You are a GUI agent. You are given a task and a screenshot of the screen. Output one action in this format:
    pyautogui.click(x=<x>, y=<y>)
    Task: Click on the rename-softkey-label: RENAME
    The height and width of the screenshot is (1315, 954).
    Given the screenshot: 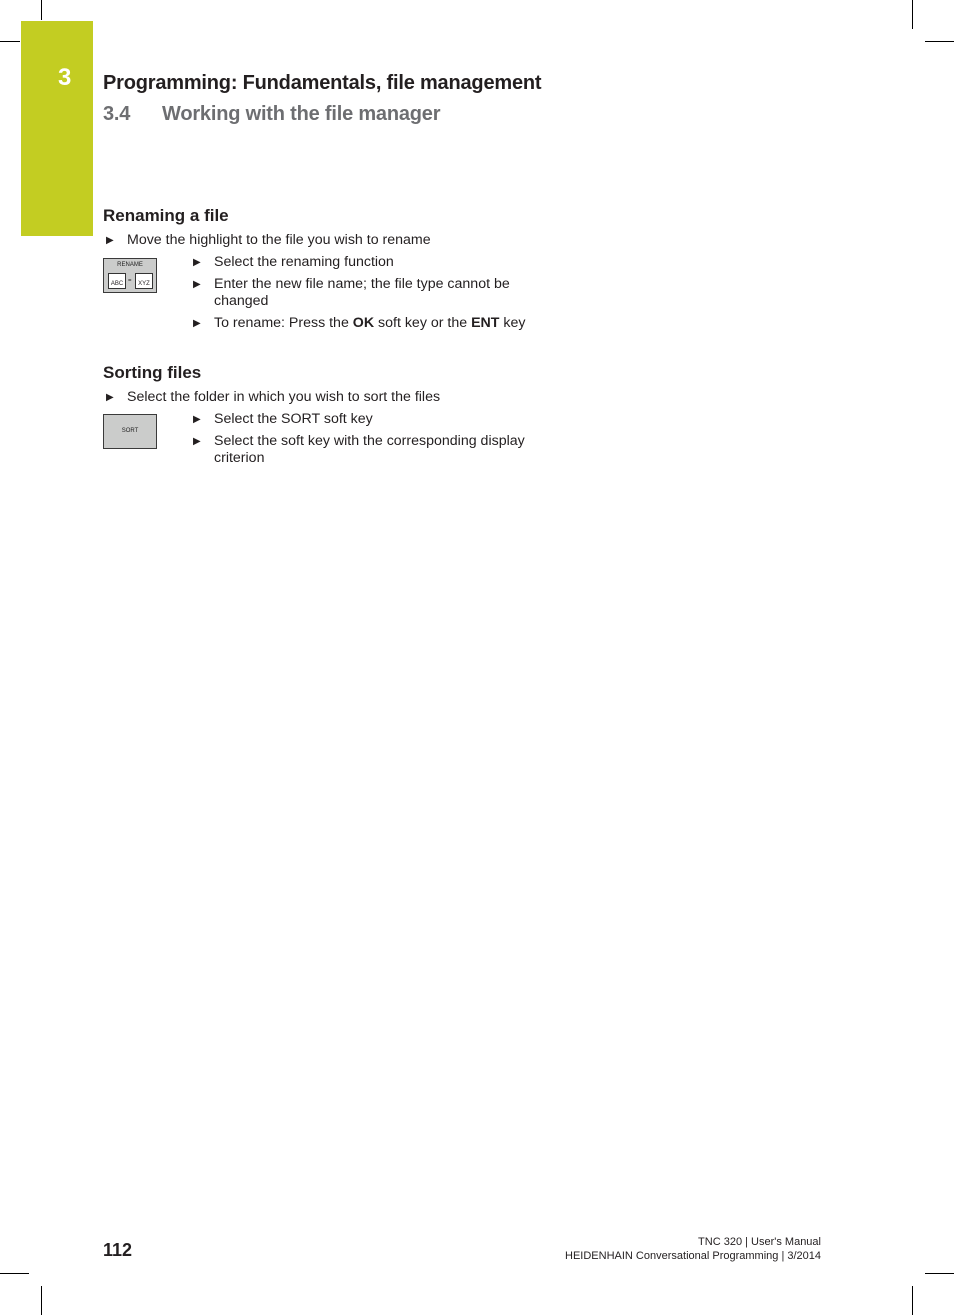 What is the action you would take?
    pyautogui.click(x=130, y=265)
    